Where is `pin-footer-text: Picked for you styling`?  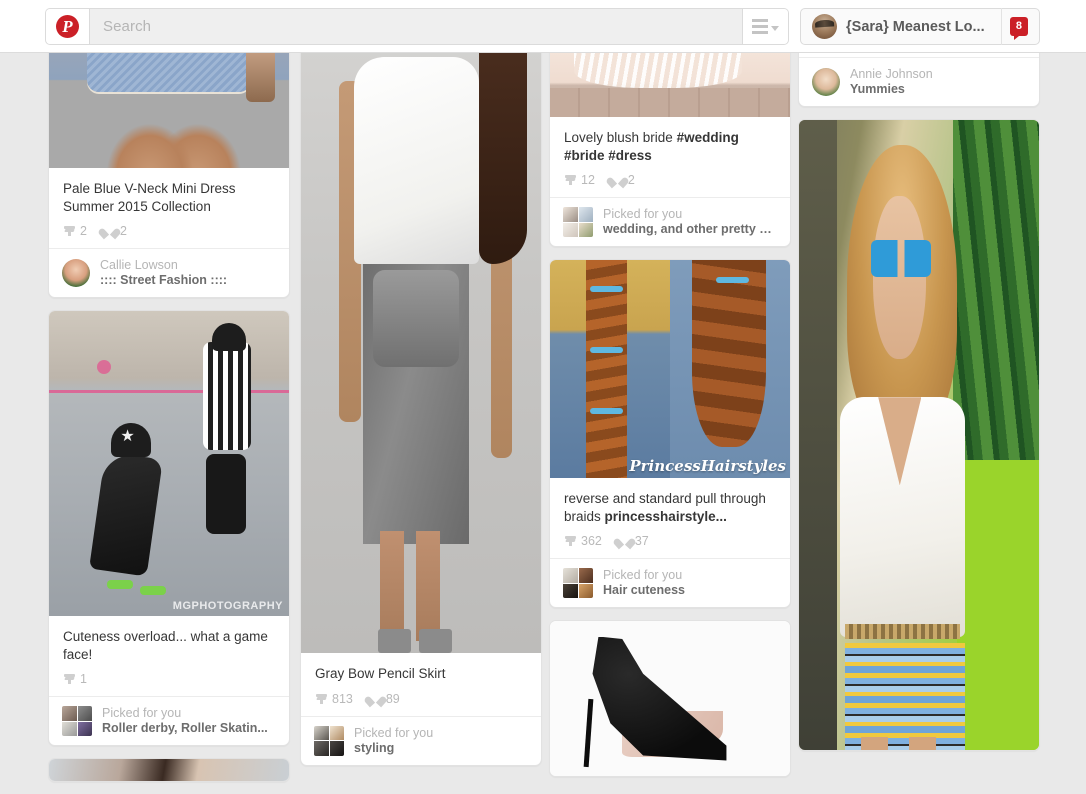 pin-footer-text: Picked for you styling is located at coordinates (393, 741).